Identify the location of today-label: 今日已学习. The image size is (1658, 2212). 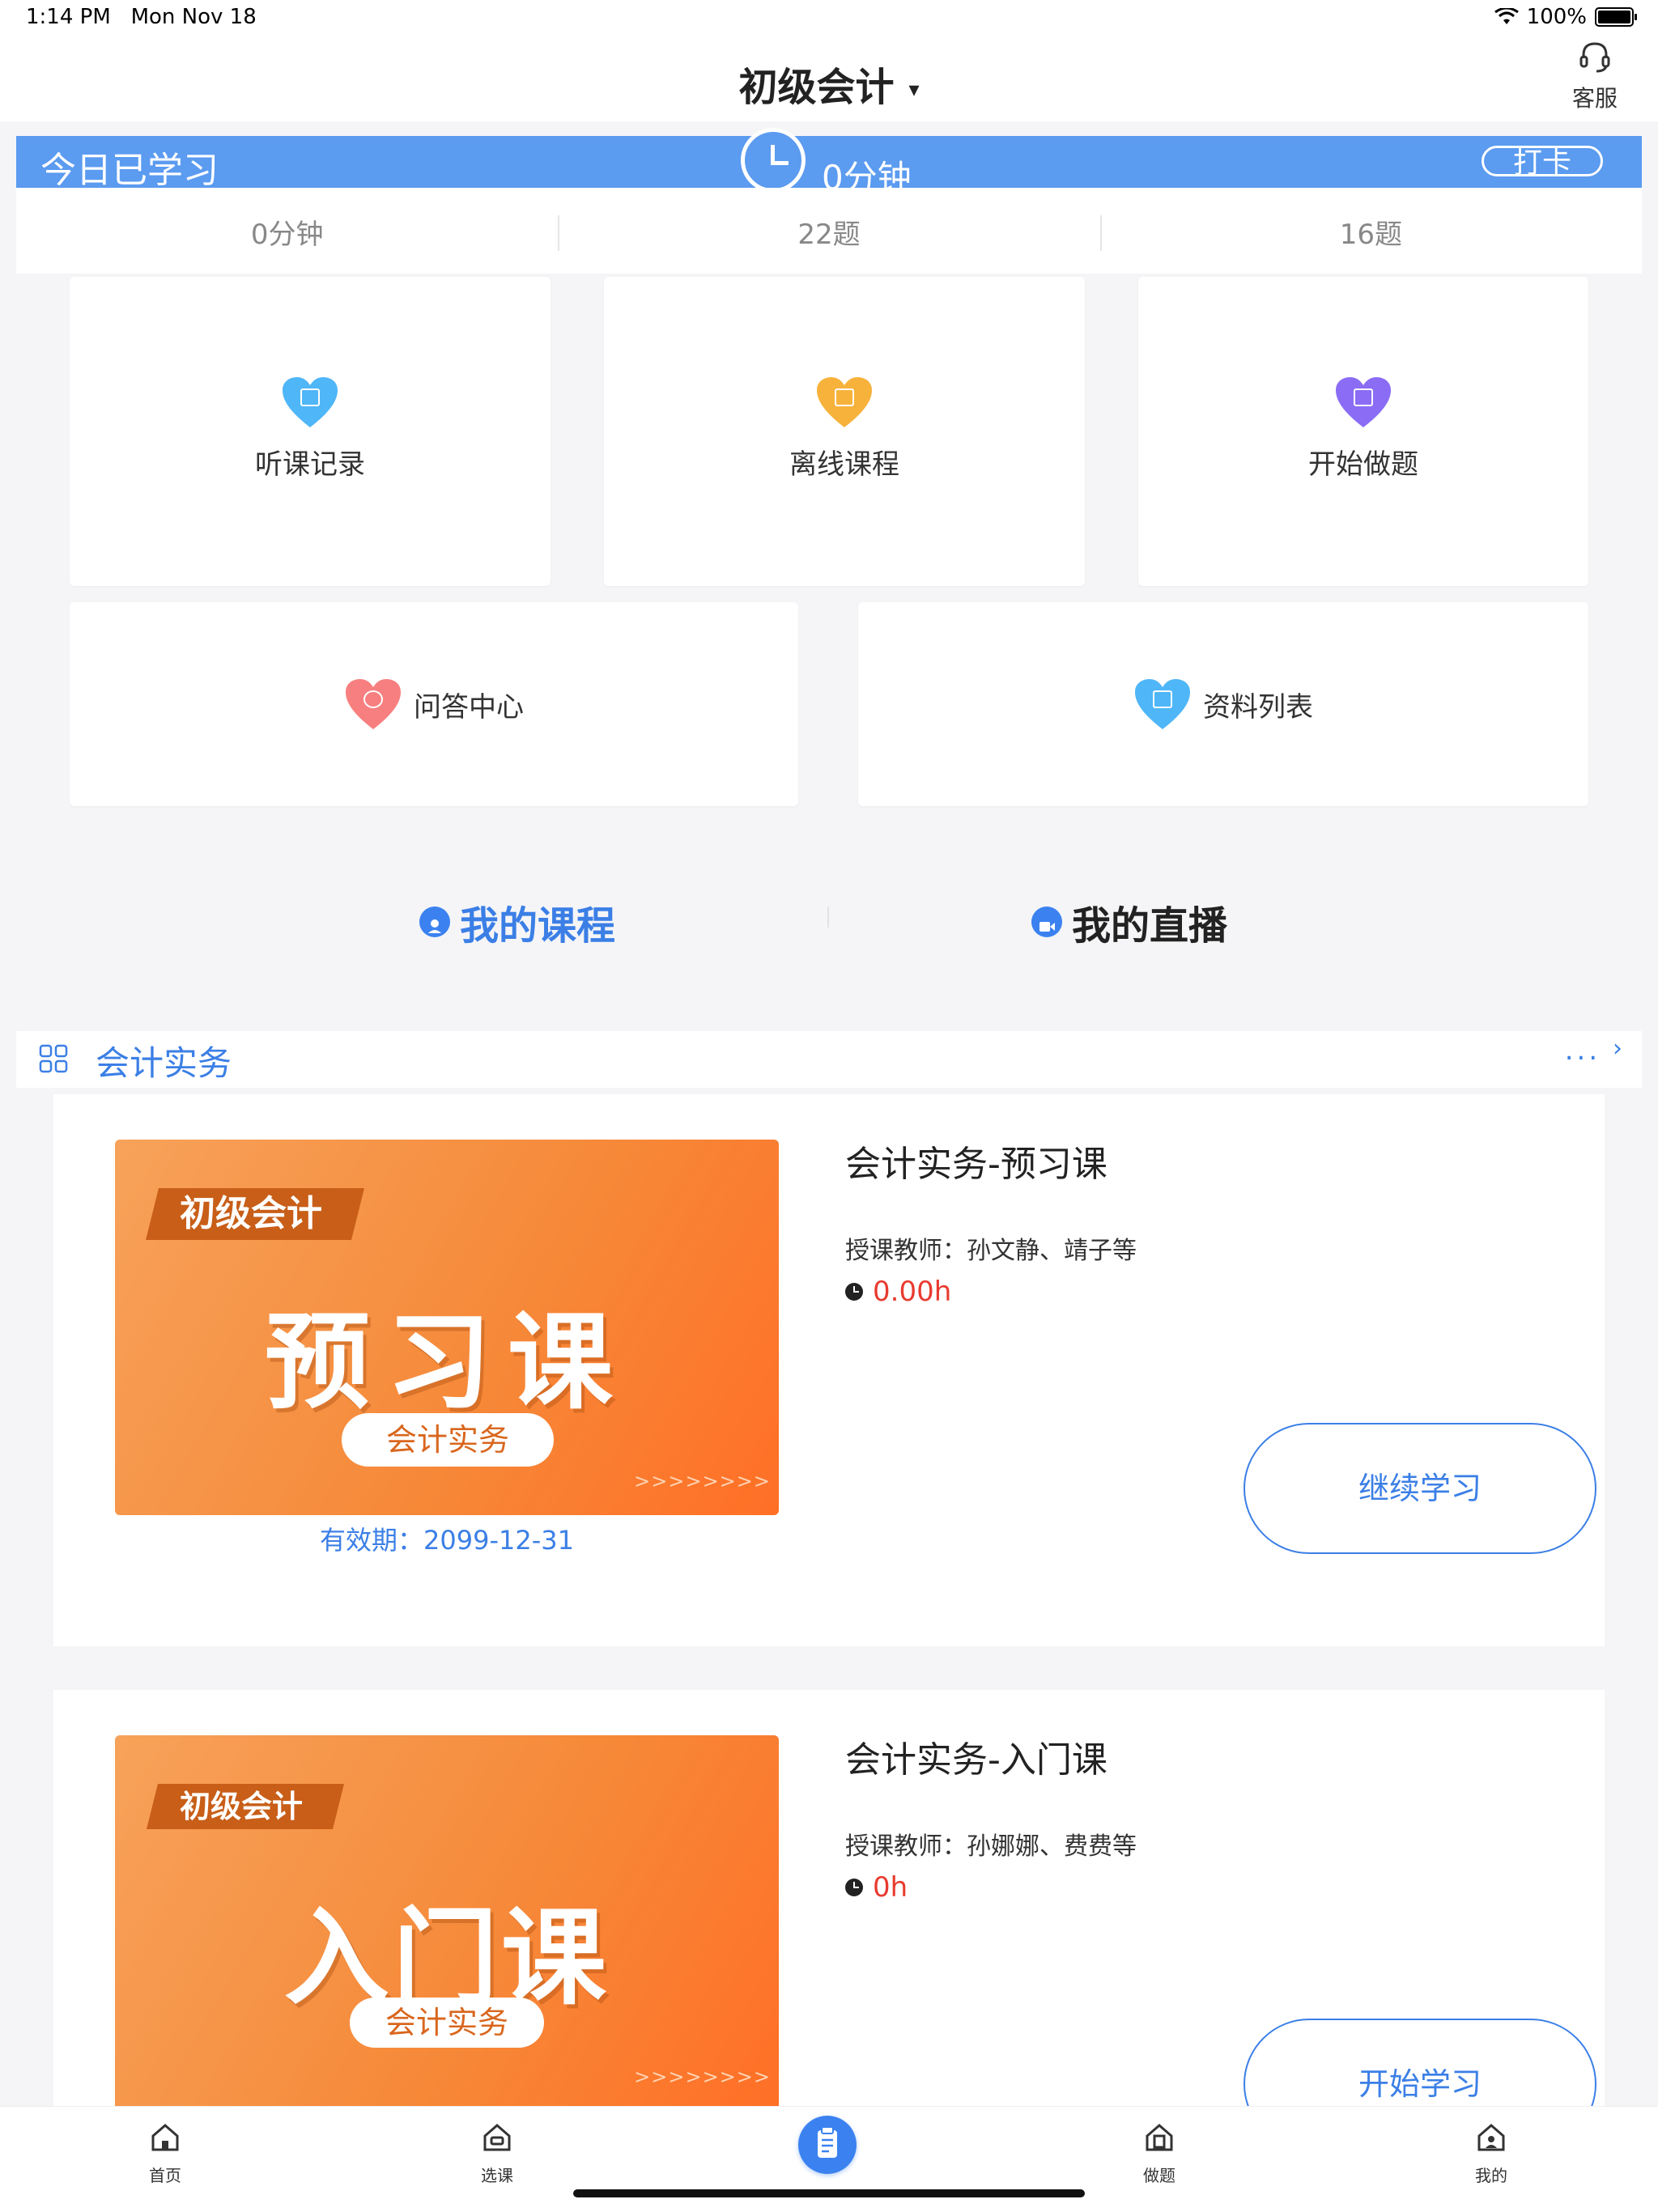
(129, 170).